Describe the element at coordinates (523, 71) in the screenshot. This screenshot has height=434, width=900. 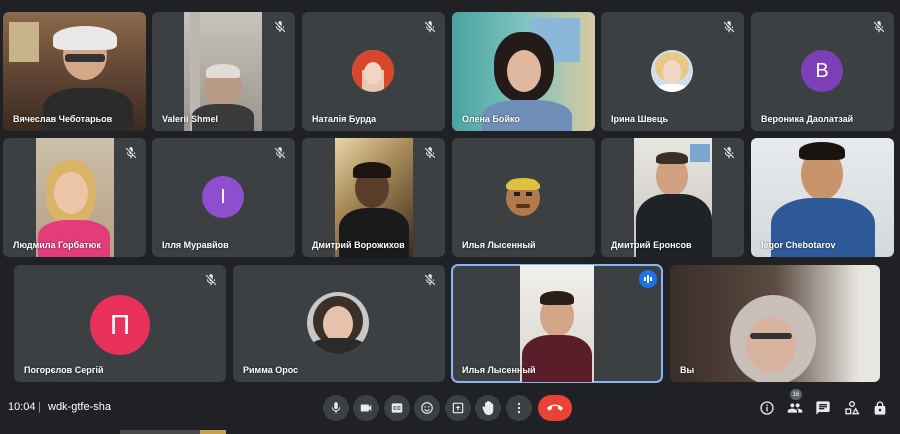
I see `participant-tile: Олена Бойко` at that location.